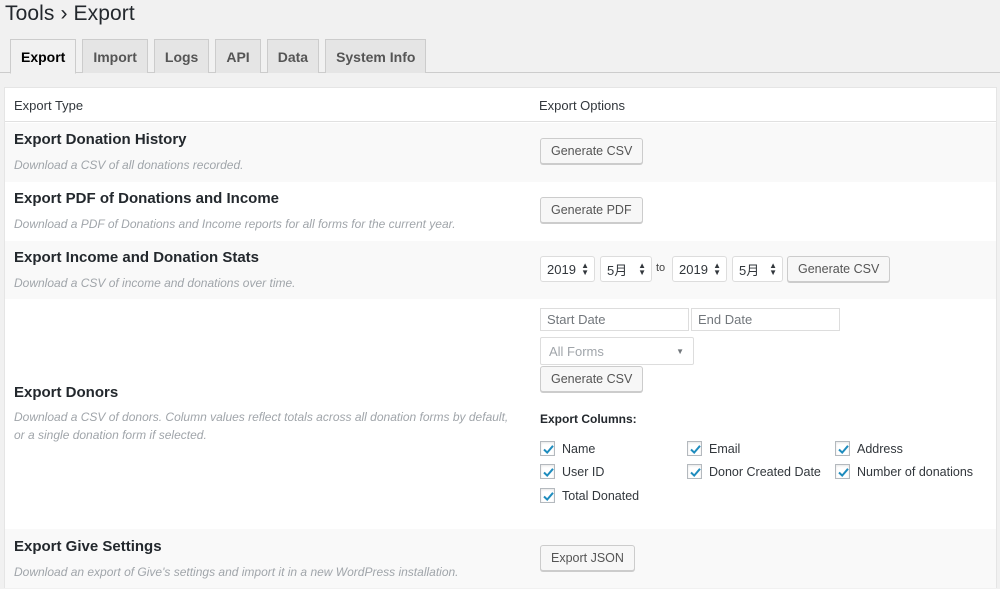 This screenshot has width=1000, height=589. I want to click on forms-select-value: All Forms, so click(576, 351).